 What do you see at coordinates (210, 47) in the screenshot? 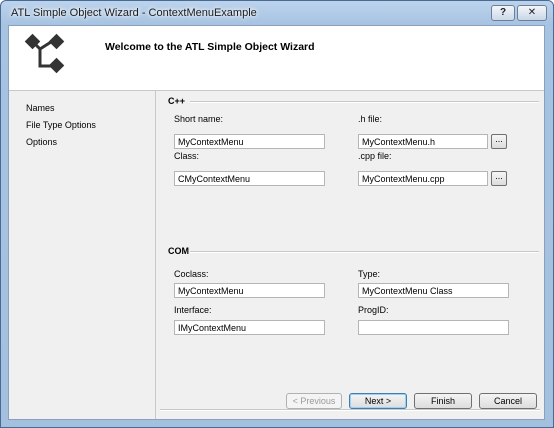
I see `wizard-heading: Welcome to the ATL Simple Object Wizard` at bounding box center [210, 47].